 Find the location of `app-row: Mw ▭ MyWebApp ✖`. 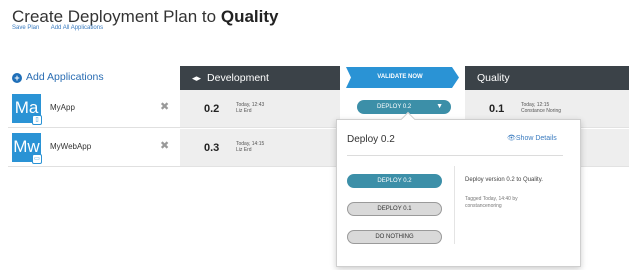

app-row: Mw ▭ MyWebApp ✖ is located at coordinates (94, 148).